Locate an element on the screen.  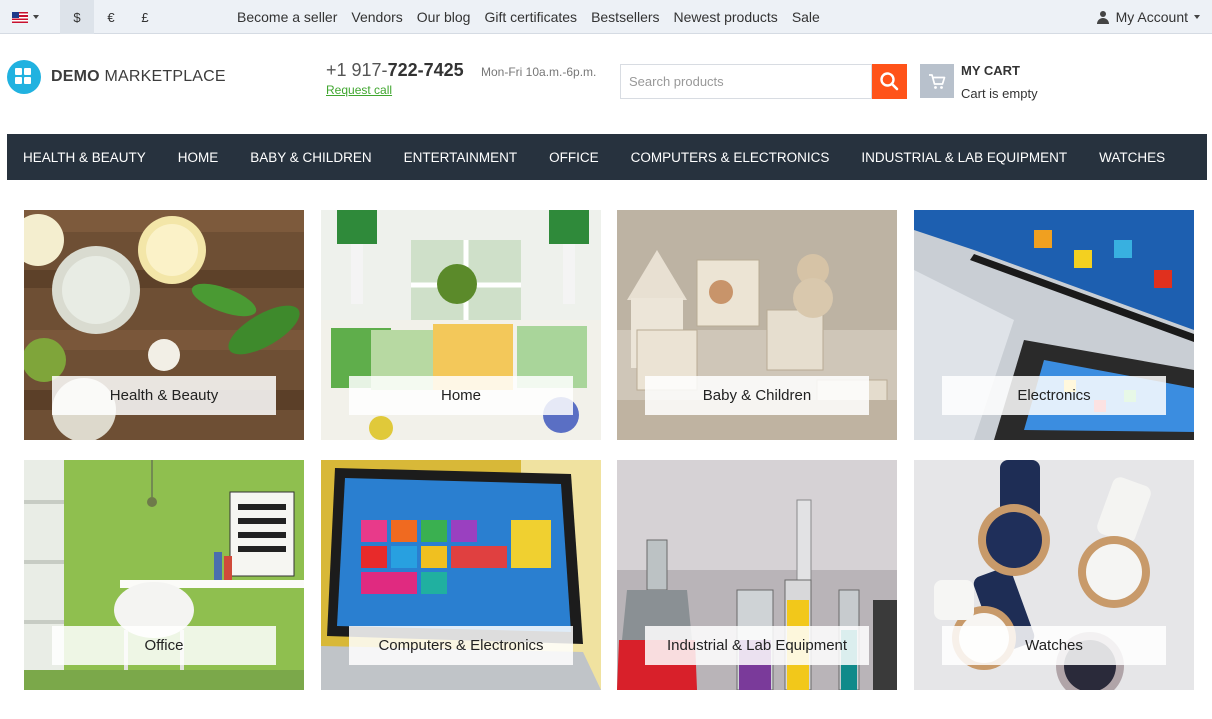
search-input is located at coordinates (746, 81).